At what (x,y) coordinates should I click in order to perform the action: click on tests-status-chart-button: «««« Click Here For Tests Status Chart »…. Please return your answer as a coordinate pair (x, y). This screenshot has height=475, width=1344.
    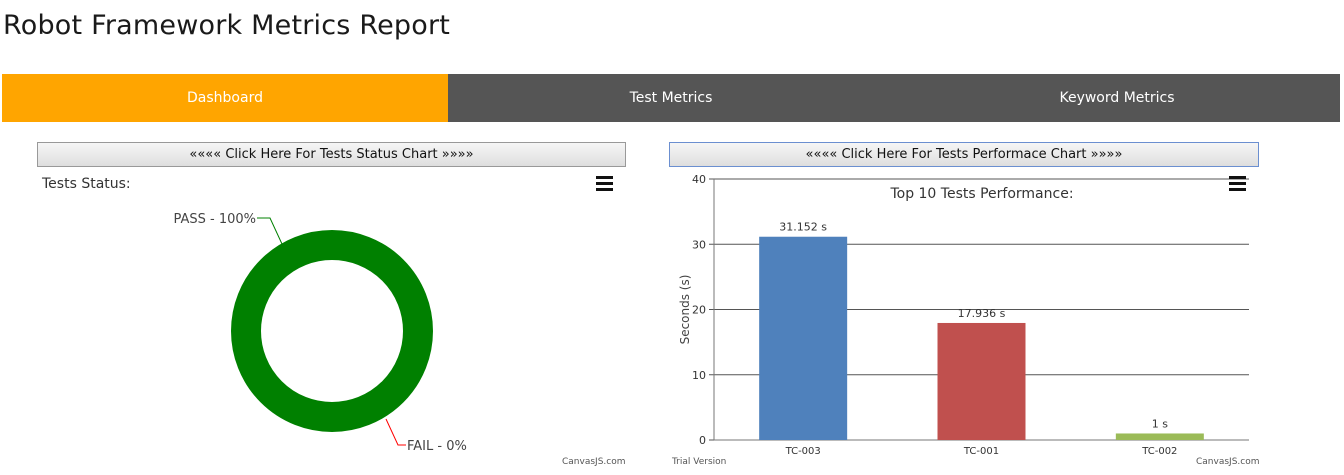
    Looking at the image, I should click on (331, 154).